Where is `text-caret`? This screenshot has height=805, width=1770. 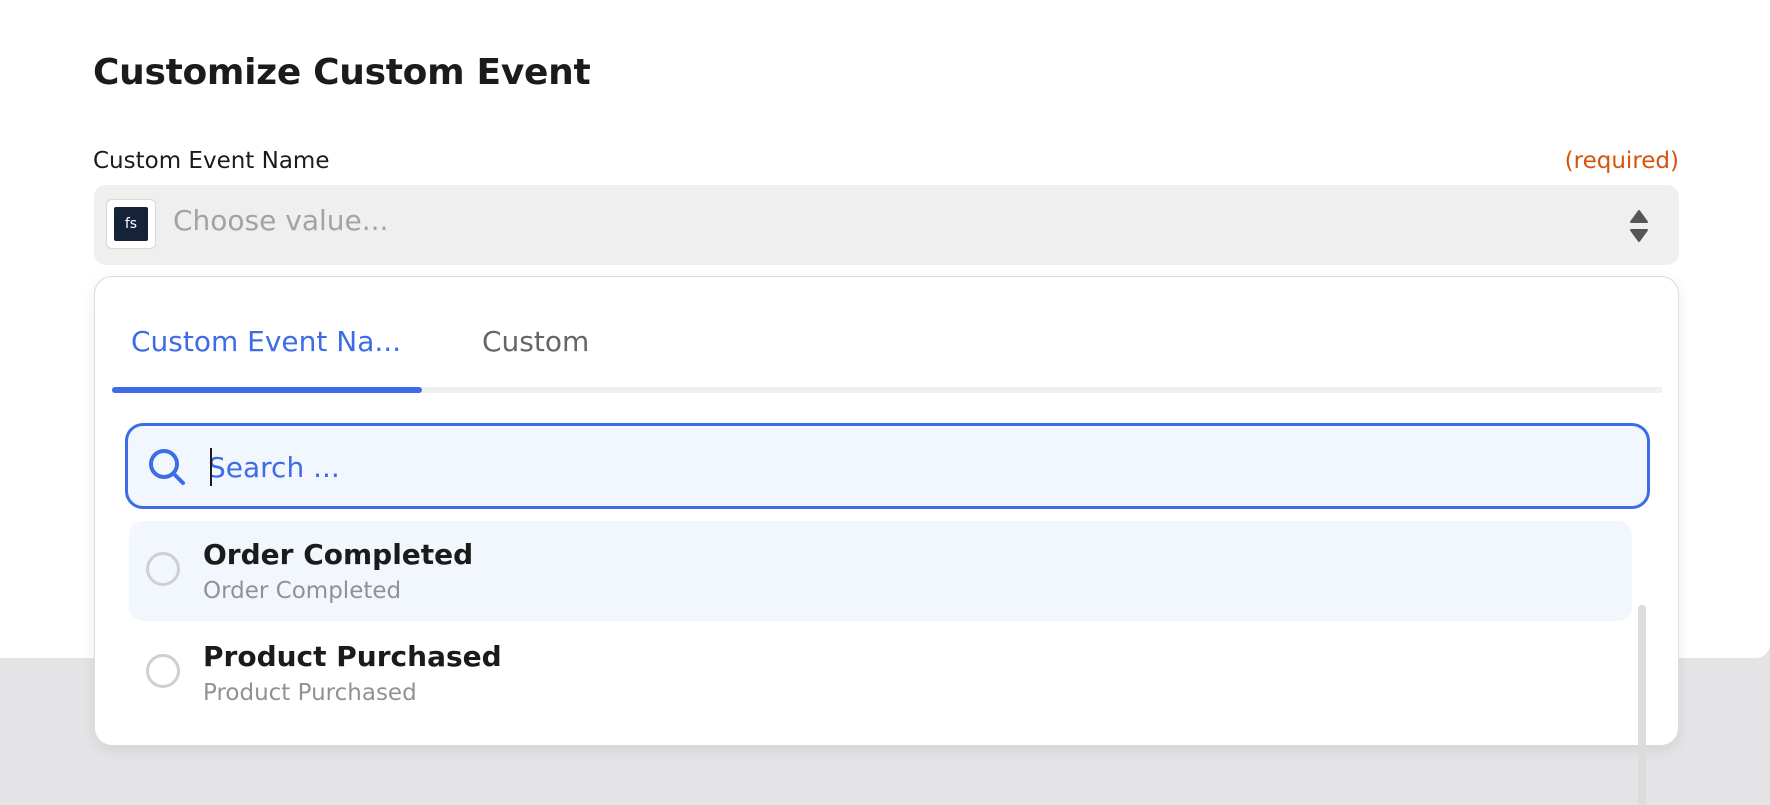 text-caret is located at coordinates (211, 467).